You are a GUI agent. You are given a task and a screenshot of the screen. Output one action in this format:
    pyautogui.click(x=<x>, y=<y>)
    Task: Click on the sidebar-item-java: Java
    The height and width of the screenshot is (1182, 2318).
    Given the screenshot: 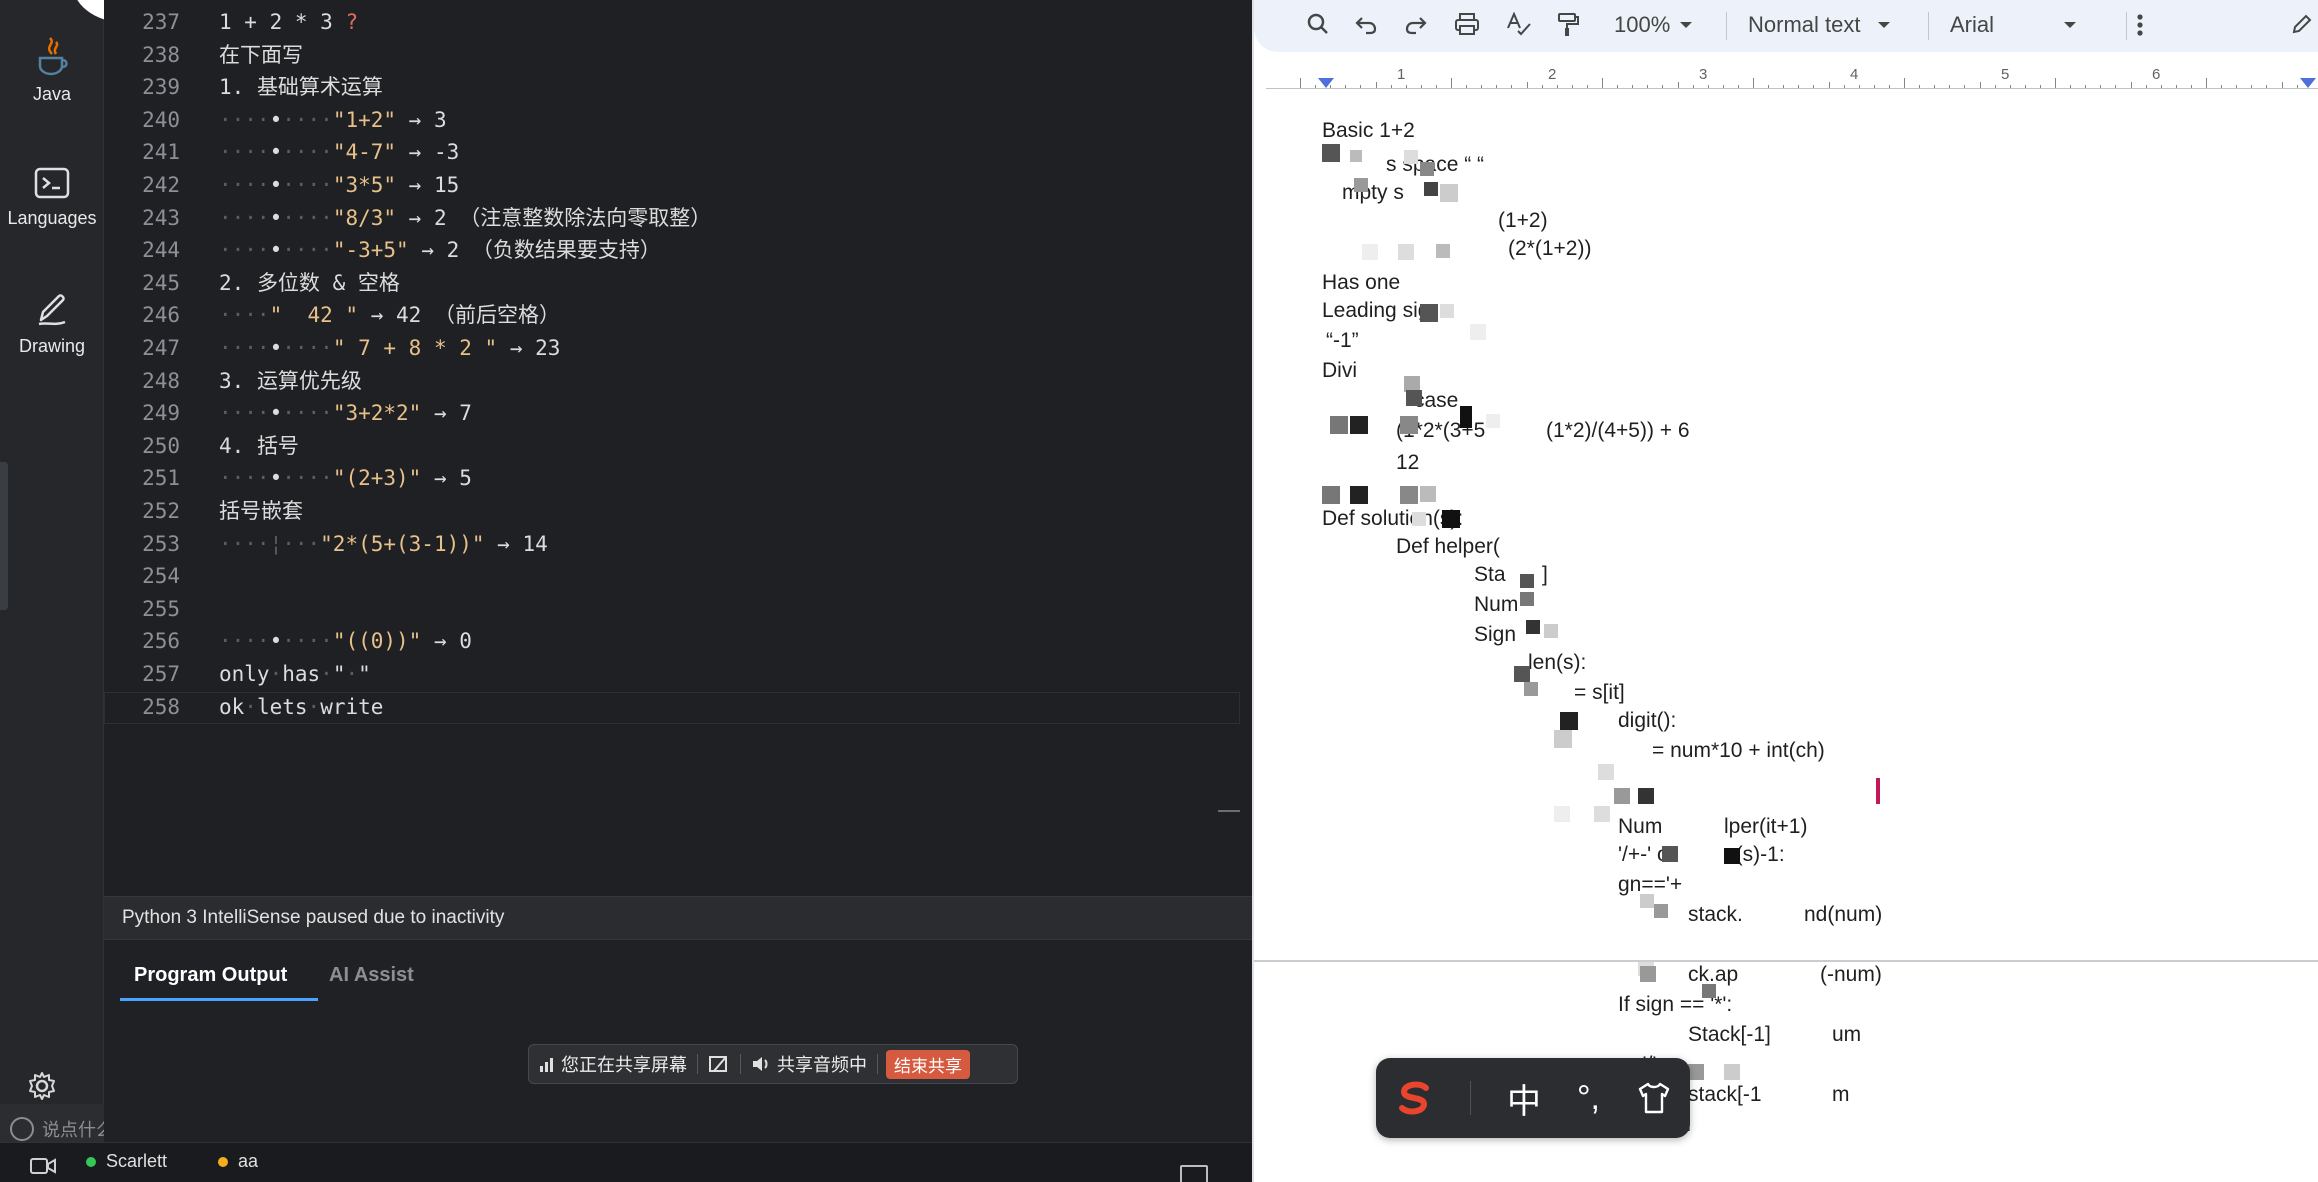 What is the action you would take?
    pyautogui.click(x=52, y=70)
    